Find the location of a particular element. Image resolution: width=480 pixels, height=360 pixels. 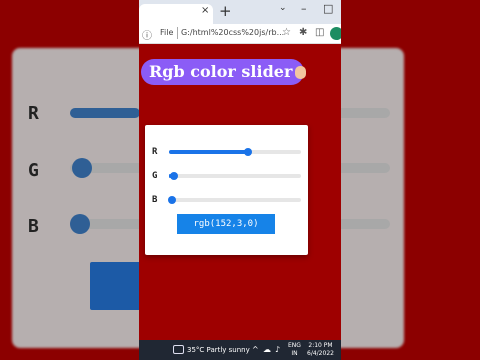

blurred-fill-r is located at coordinates (105, 113).